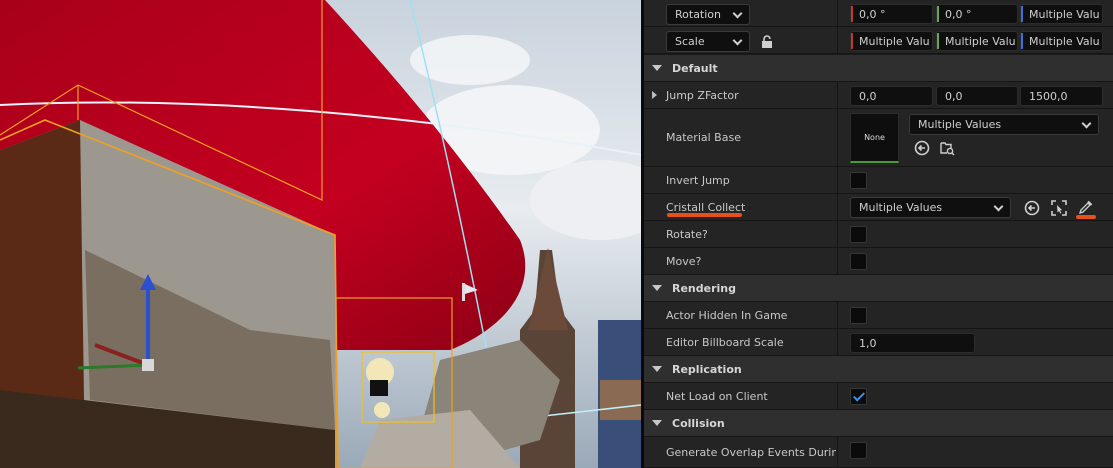  I want to click on rotation-mode-dropdown: Rotation, so click(708, 14).